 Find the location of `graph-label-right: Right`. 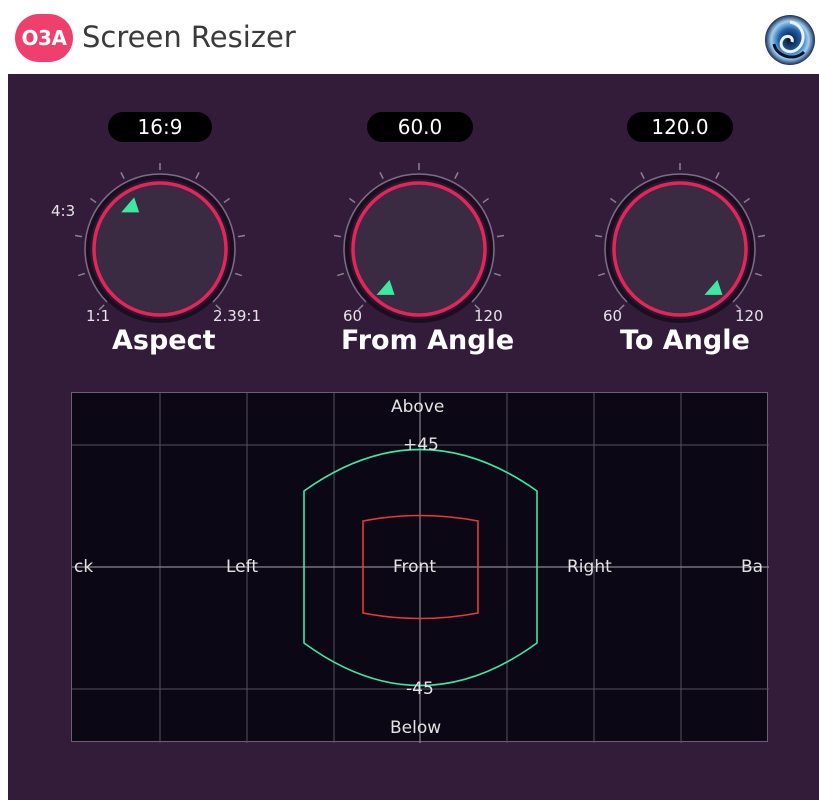

graph-label-right: Right is located at coordinates (589, 567).